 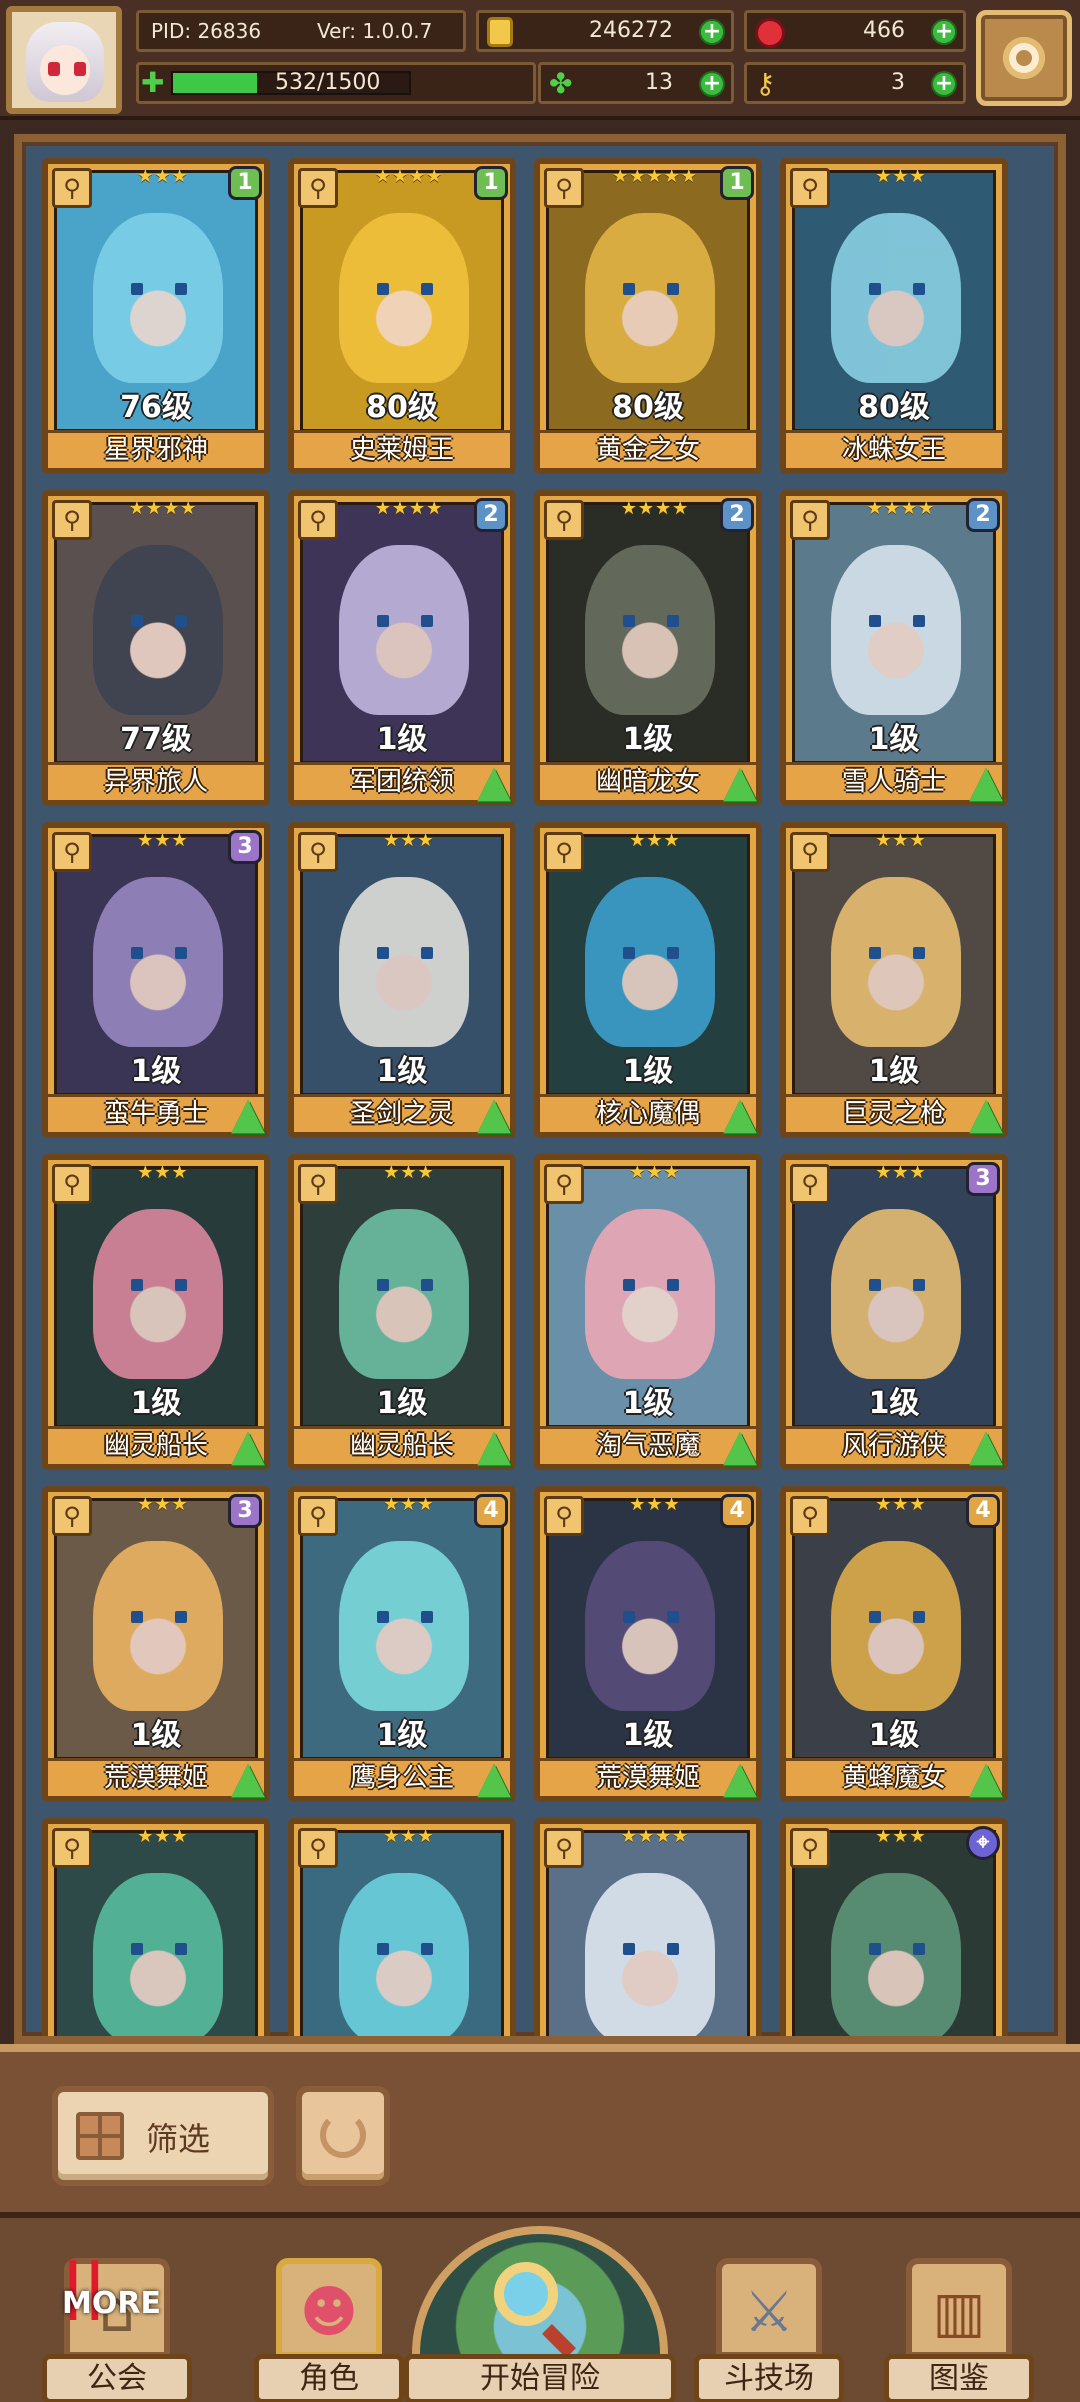 I want to click on character-name: 星界邪神, so click(x=156, y=449).